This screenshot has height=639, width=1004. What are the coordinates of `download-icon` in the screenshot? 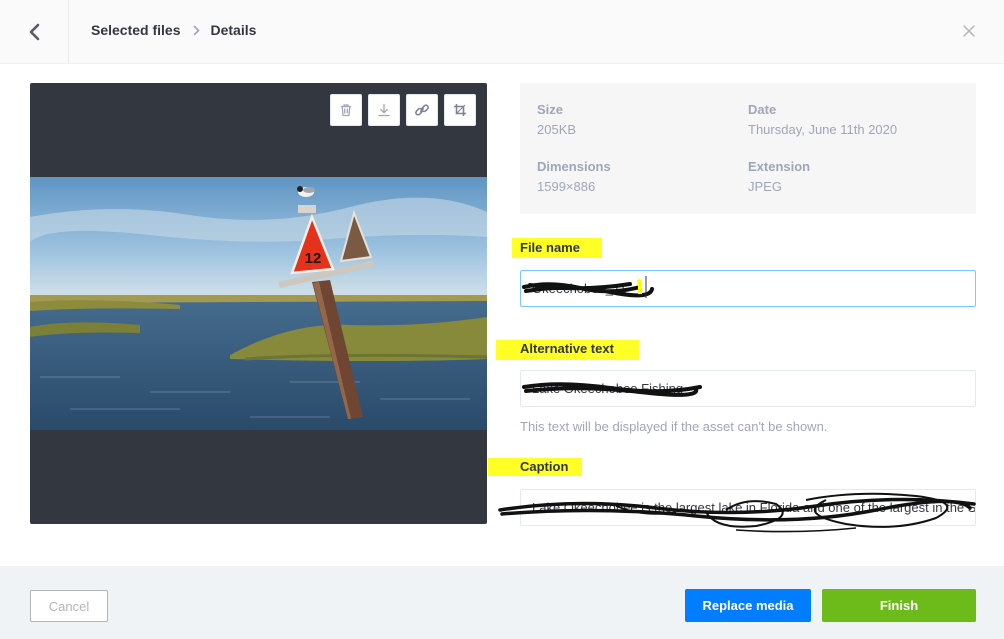 It's located at (384, 110).